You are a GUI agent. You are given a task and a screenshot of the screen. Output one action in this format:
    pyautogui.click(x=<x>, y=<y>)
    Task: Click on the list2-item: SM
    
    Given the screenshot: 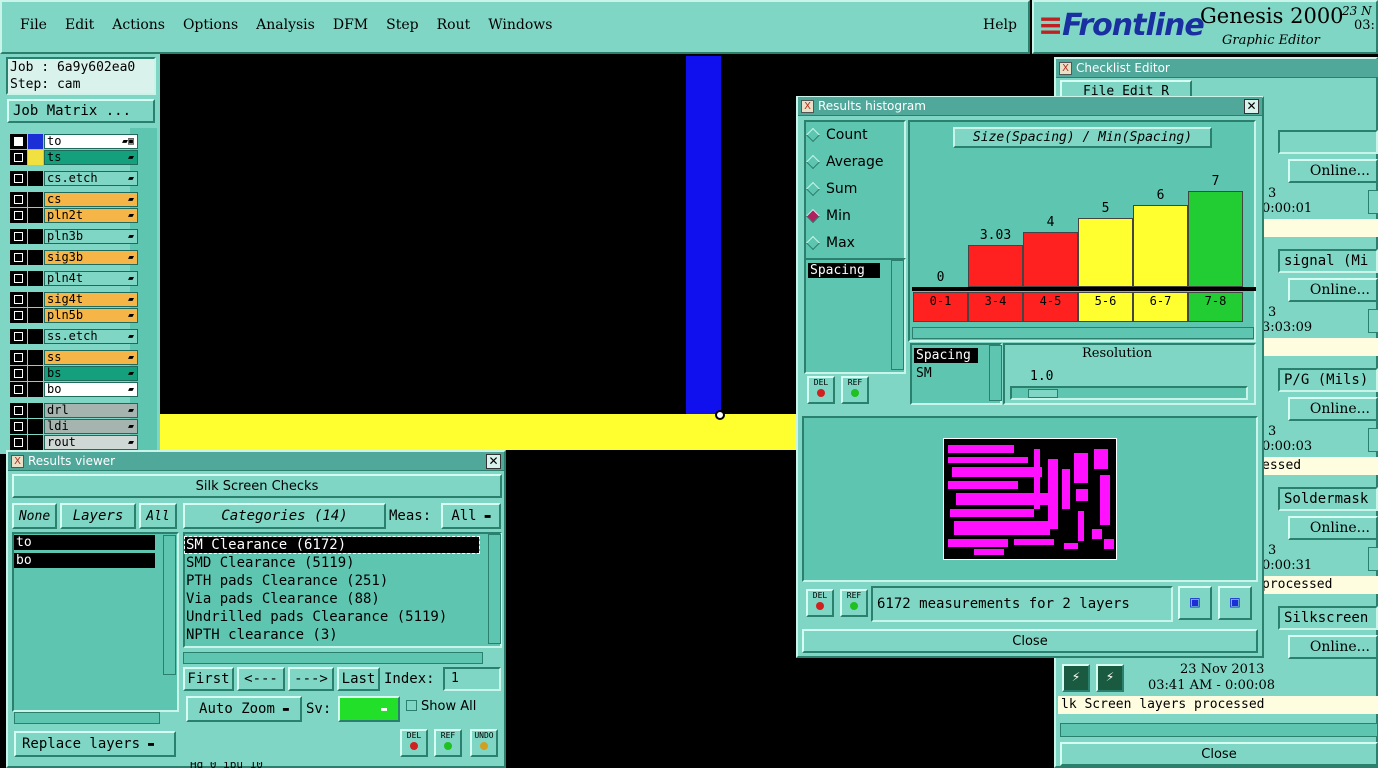 What is the action you would take?
    pyautogui.click(x=923, y=373)
    